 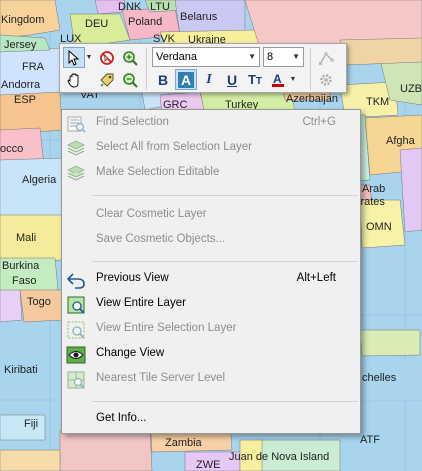 I want to click on halo-button: A, so click(x=186, y=79).